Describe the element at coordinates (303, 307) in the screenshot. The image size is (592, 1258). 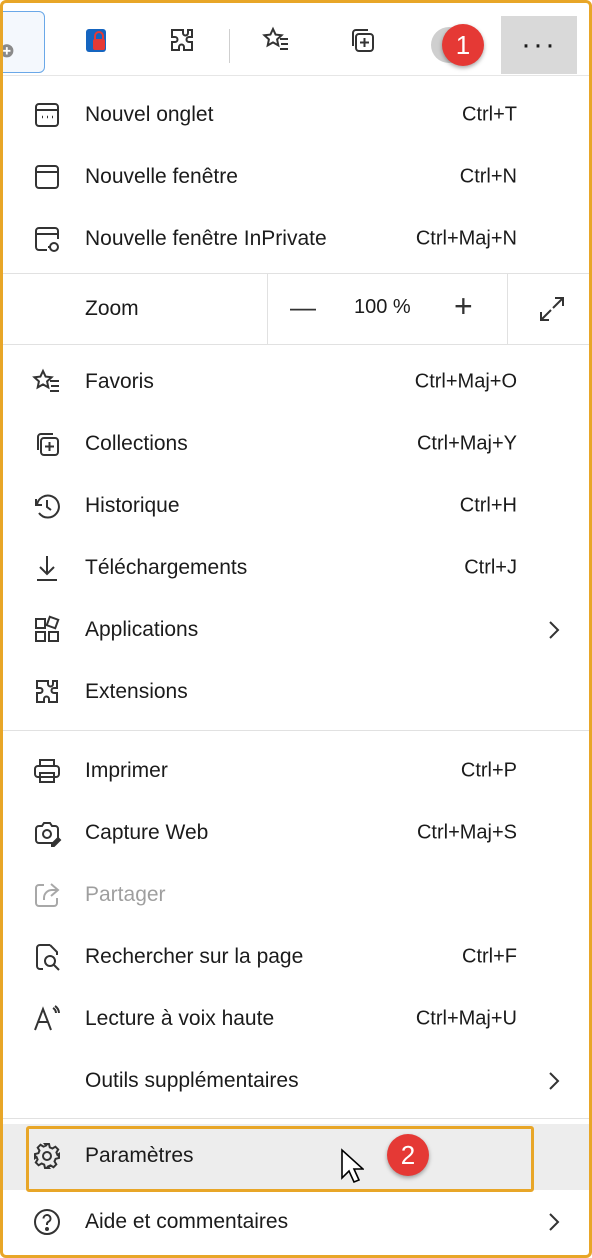
I see `zoom-out-button: —` at that location.